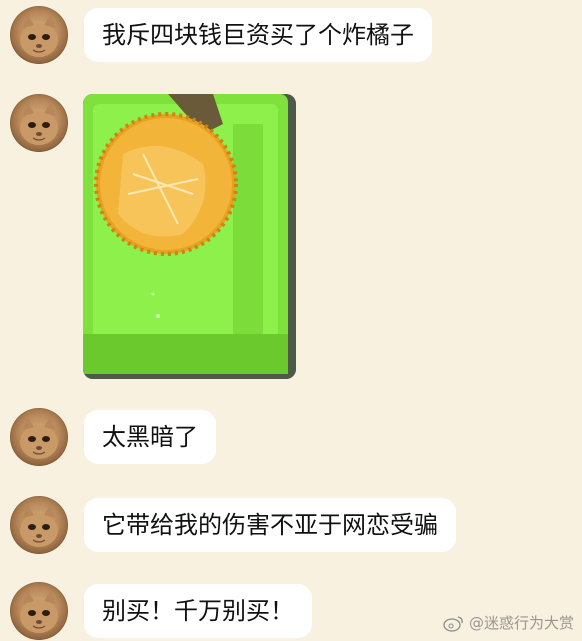  I want to click on watermark: @迷惑行为大赏, so click(508, 622).